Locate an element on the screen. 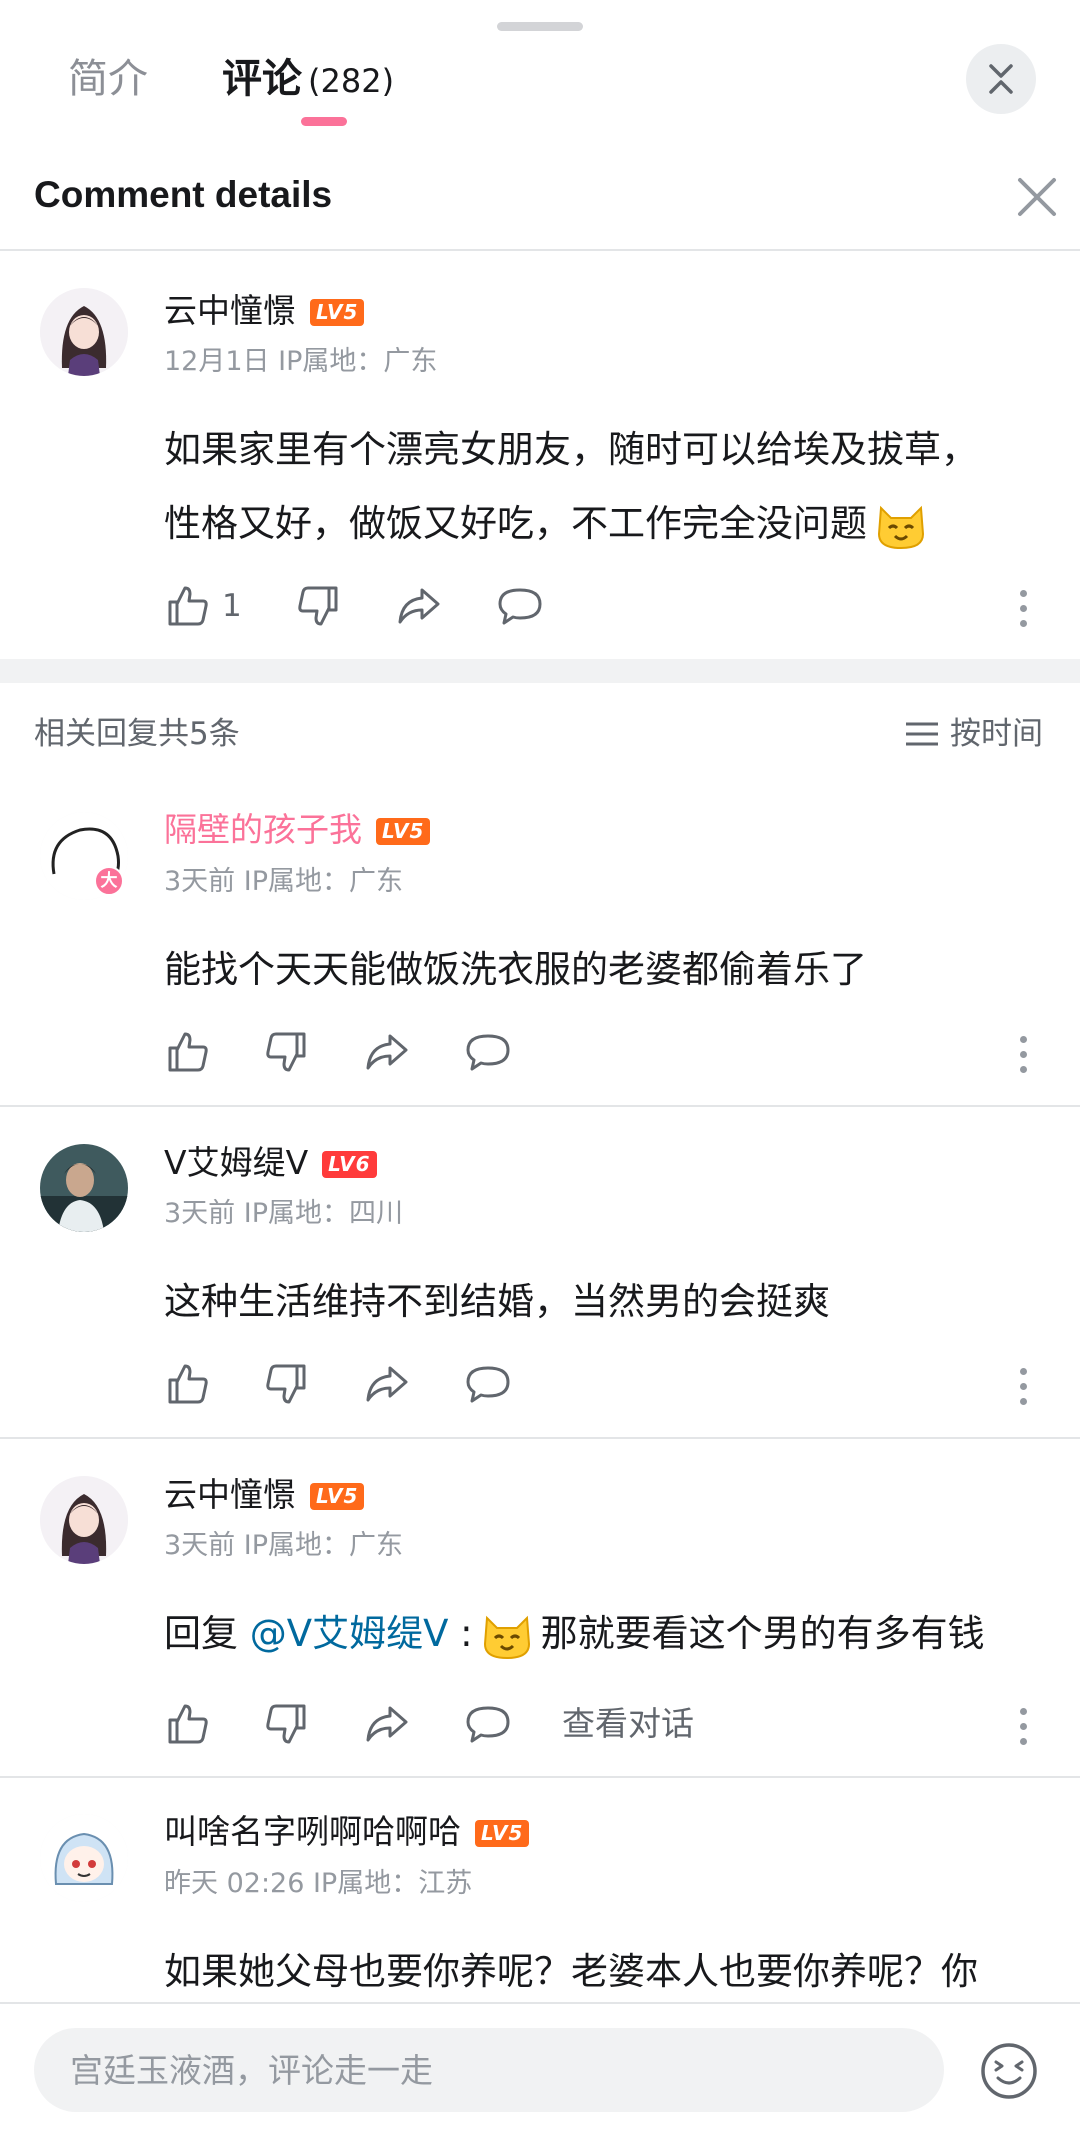 The height and width of the screenshot is (2131, 1080). reply-text: 回复 @V艾姆缇V : 那就要看这个男的有多有钱 is located at coordinates (574, 1634).